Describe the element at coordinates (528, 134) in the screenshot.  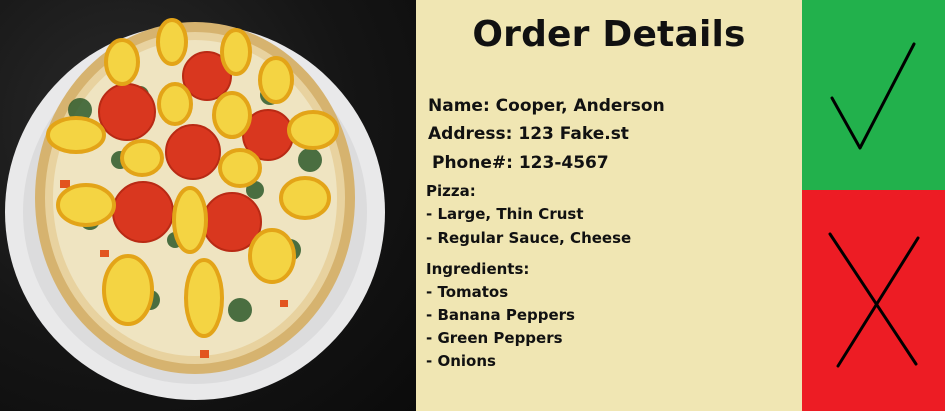
I see `customer-address: Address: 123 Fake.st` at that location.